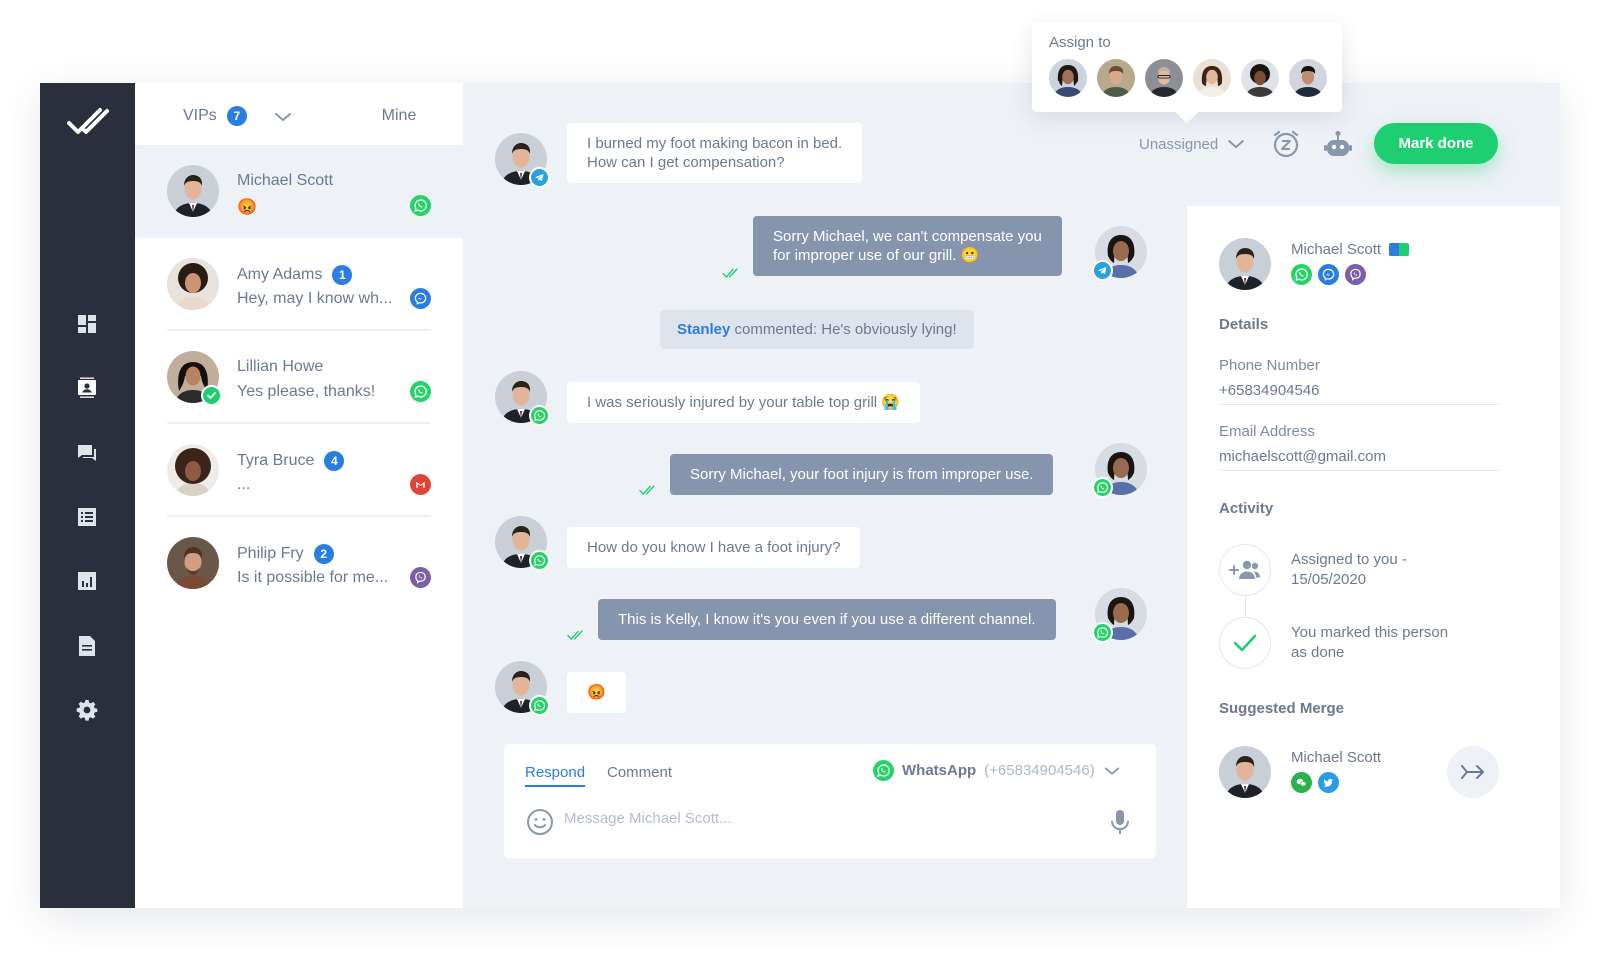  Describe the element at coordinates (540, 822) in the screenshot. I see `emoji-icon` at that location.